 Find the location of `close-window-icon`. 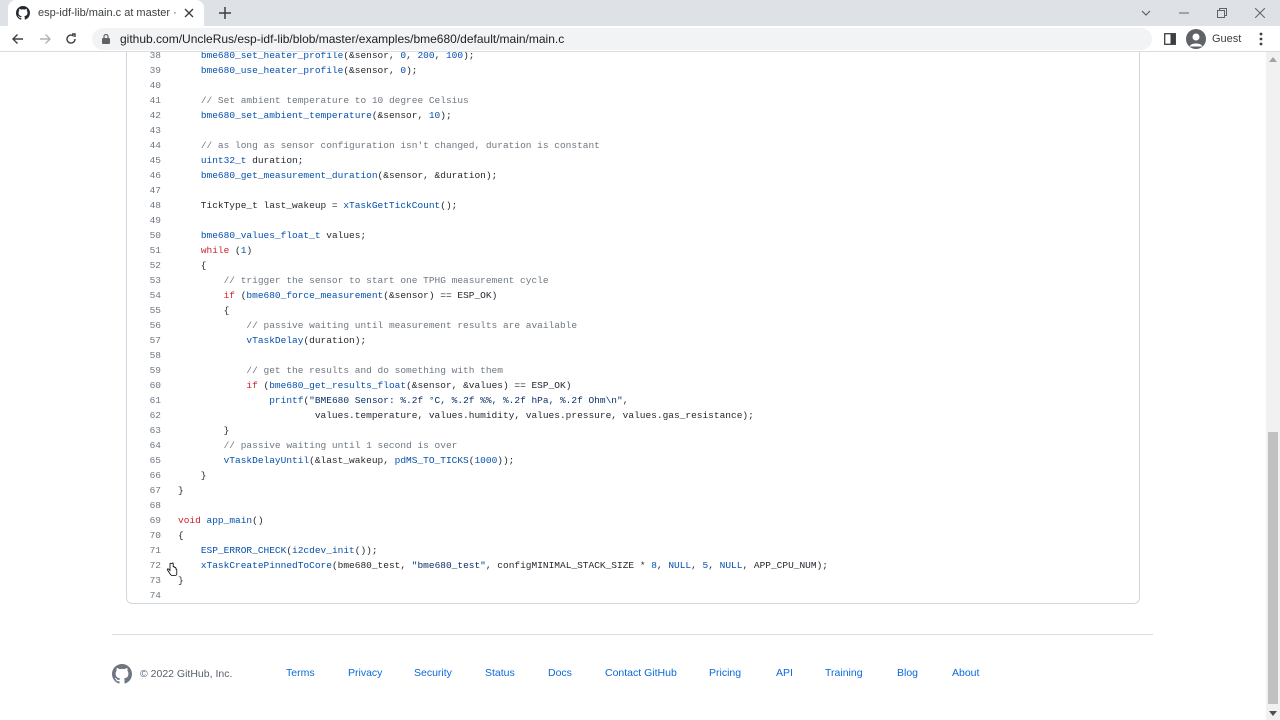

close-window-icon is located at coordinates (1260, 13).